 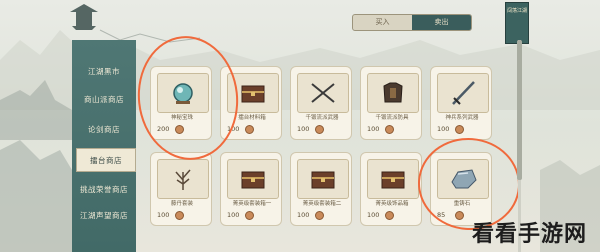 I want to click on sidebar-item-jianghu-black-market: 江湖黑市, so click(x=104, y=72).